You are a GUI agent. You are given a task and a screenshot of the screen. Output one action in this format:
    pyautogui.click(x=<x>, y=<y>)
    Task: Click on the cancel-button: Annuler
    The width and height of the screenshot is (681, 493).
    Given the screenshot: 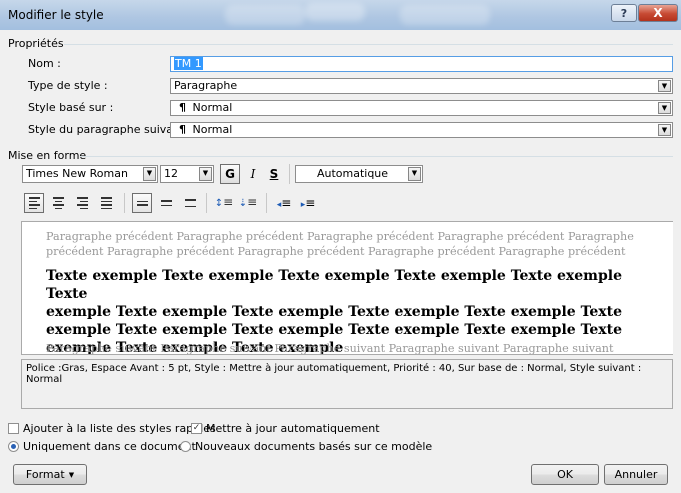 What is the action you would take?
    pyautogui.click(x=636, y=474)
    